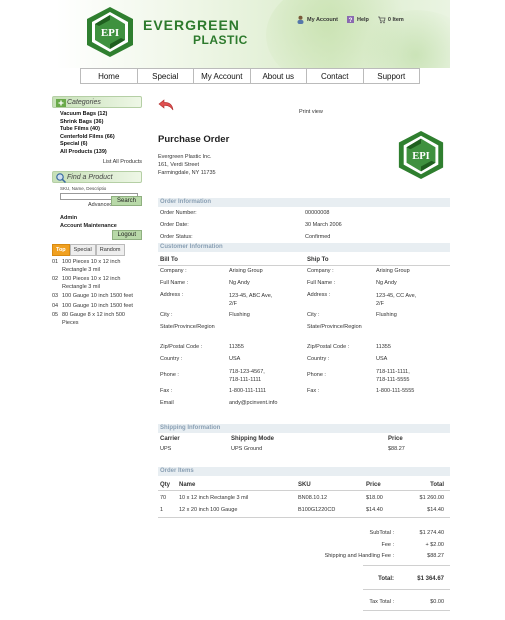 The image size is (505, 620). What do you see at coordinates (304, 247) in the screenshot?
I see `customer-info-header: Customer Information` at bounding box center [304, 247].